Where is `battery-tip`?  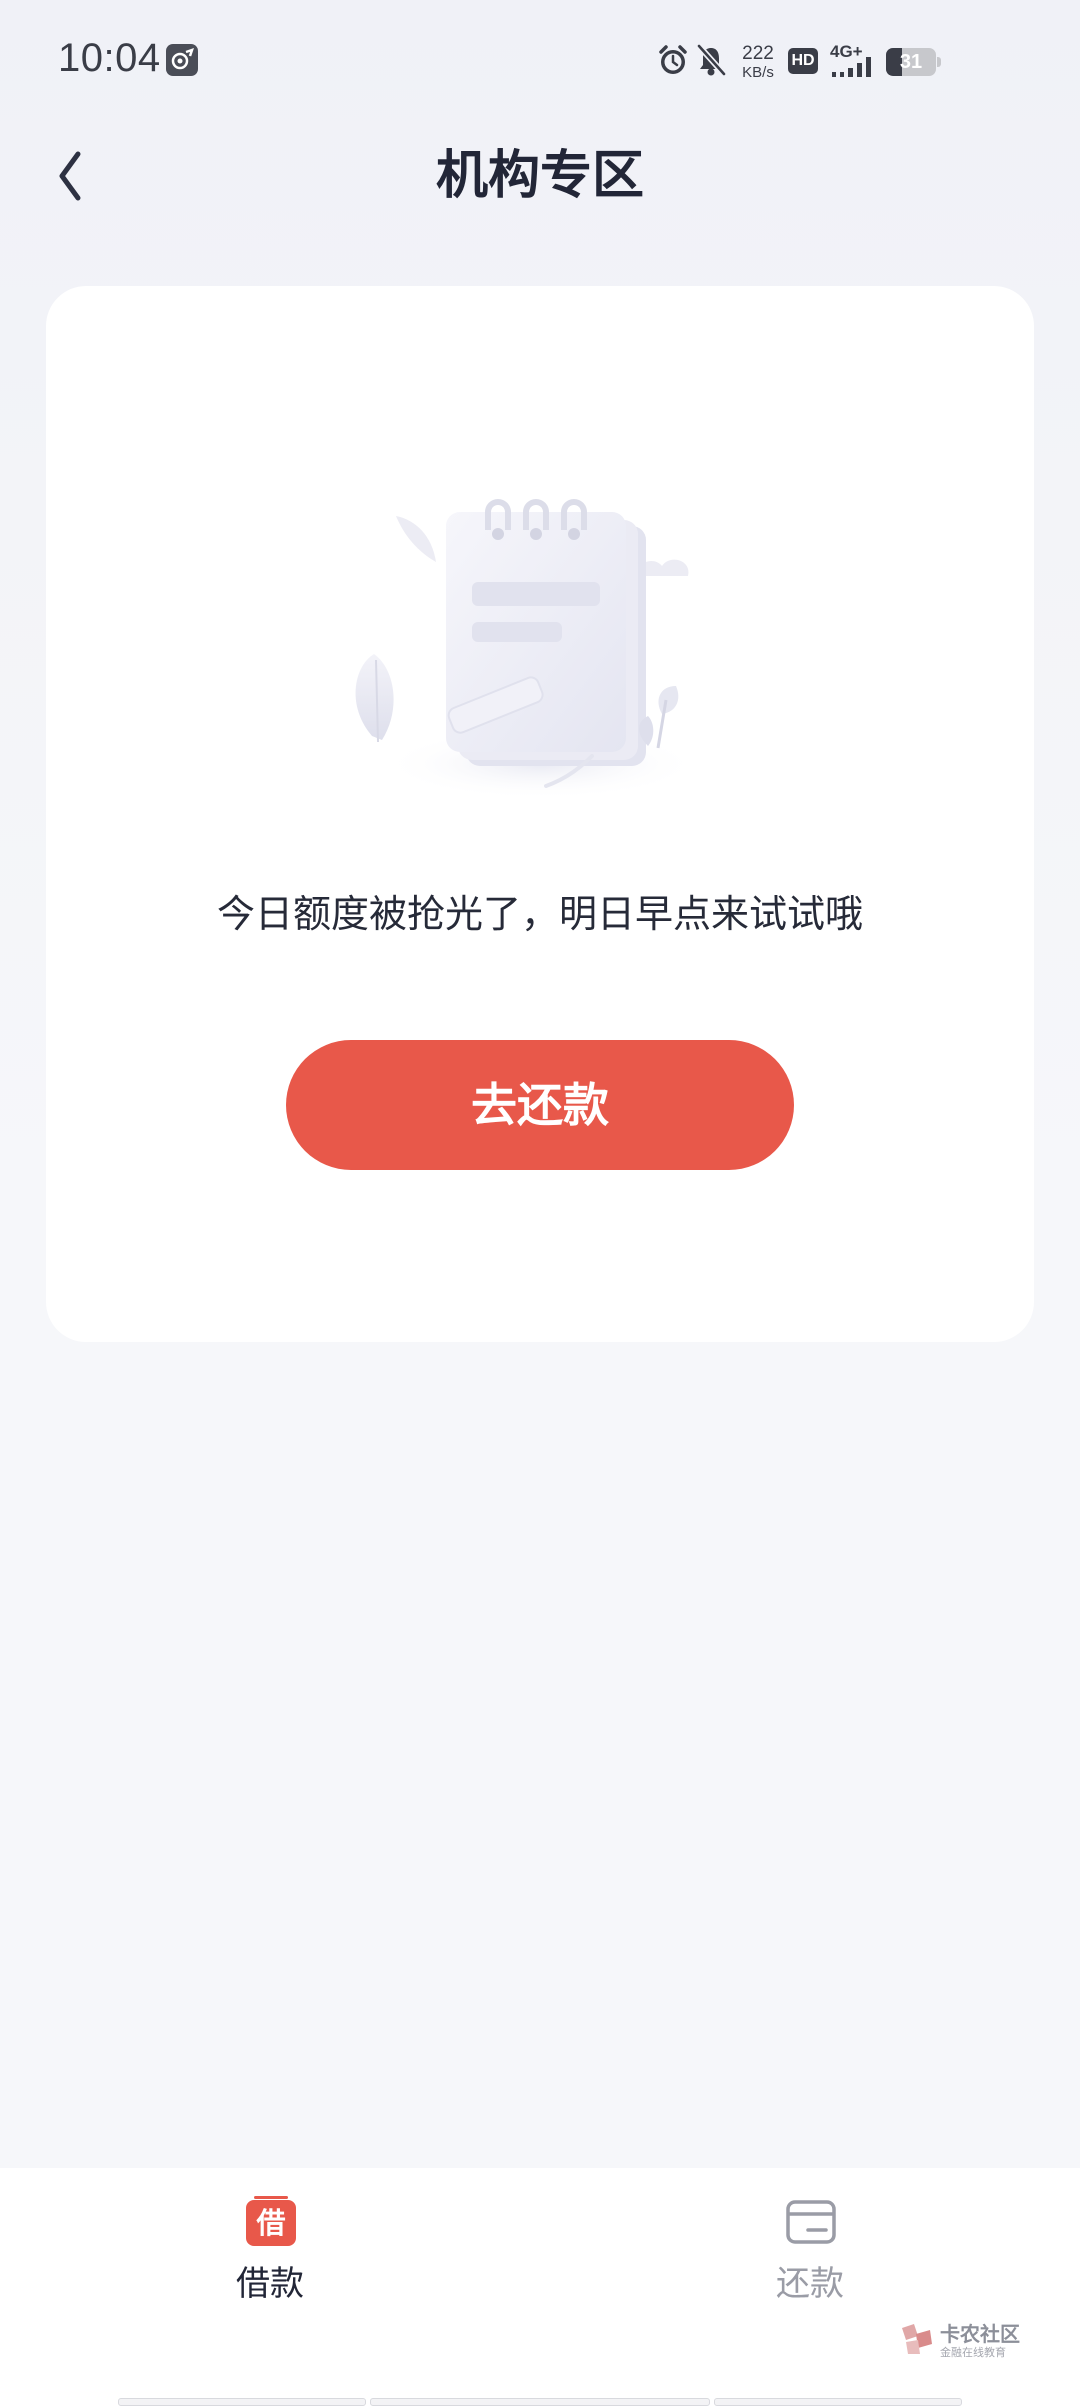 battery-tip is located at coordinates (939, 62).